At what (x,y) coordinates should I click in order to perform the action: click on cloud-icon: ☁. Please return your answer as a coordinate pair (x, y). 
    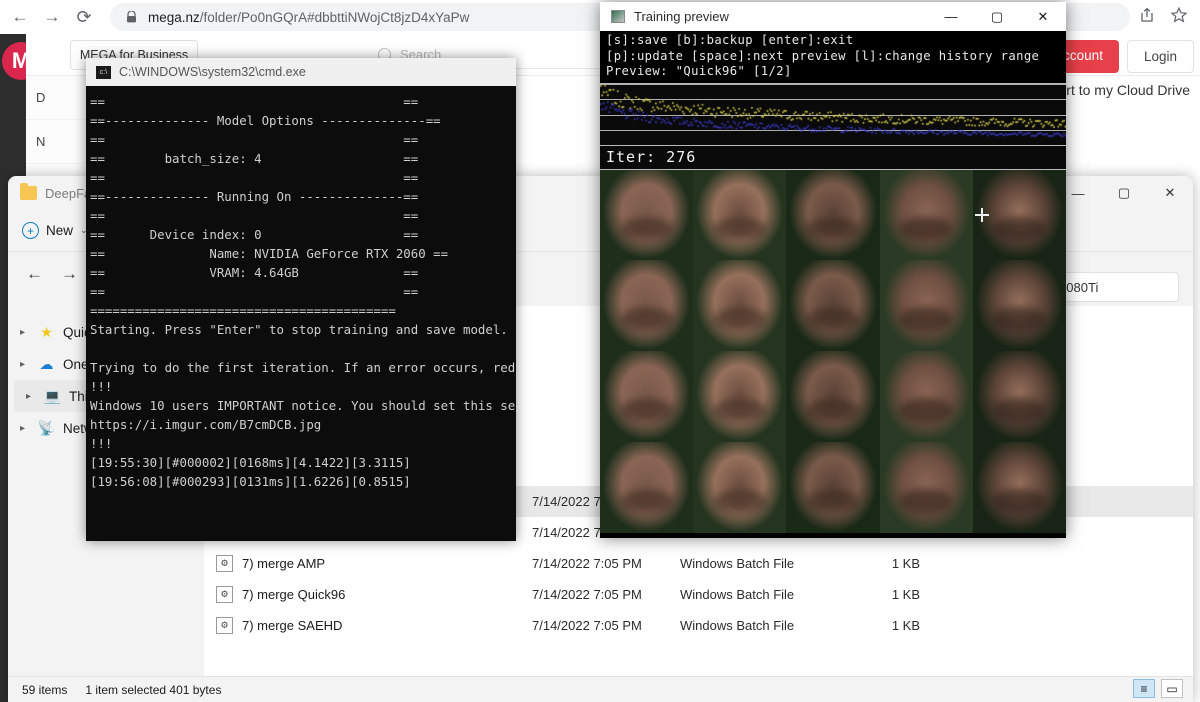
    Looking at the image, I should click on (46, 363).